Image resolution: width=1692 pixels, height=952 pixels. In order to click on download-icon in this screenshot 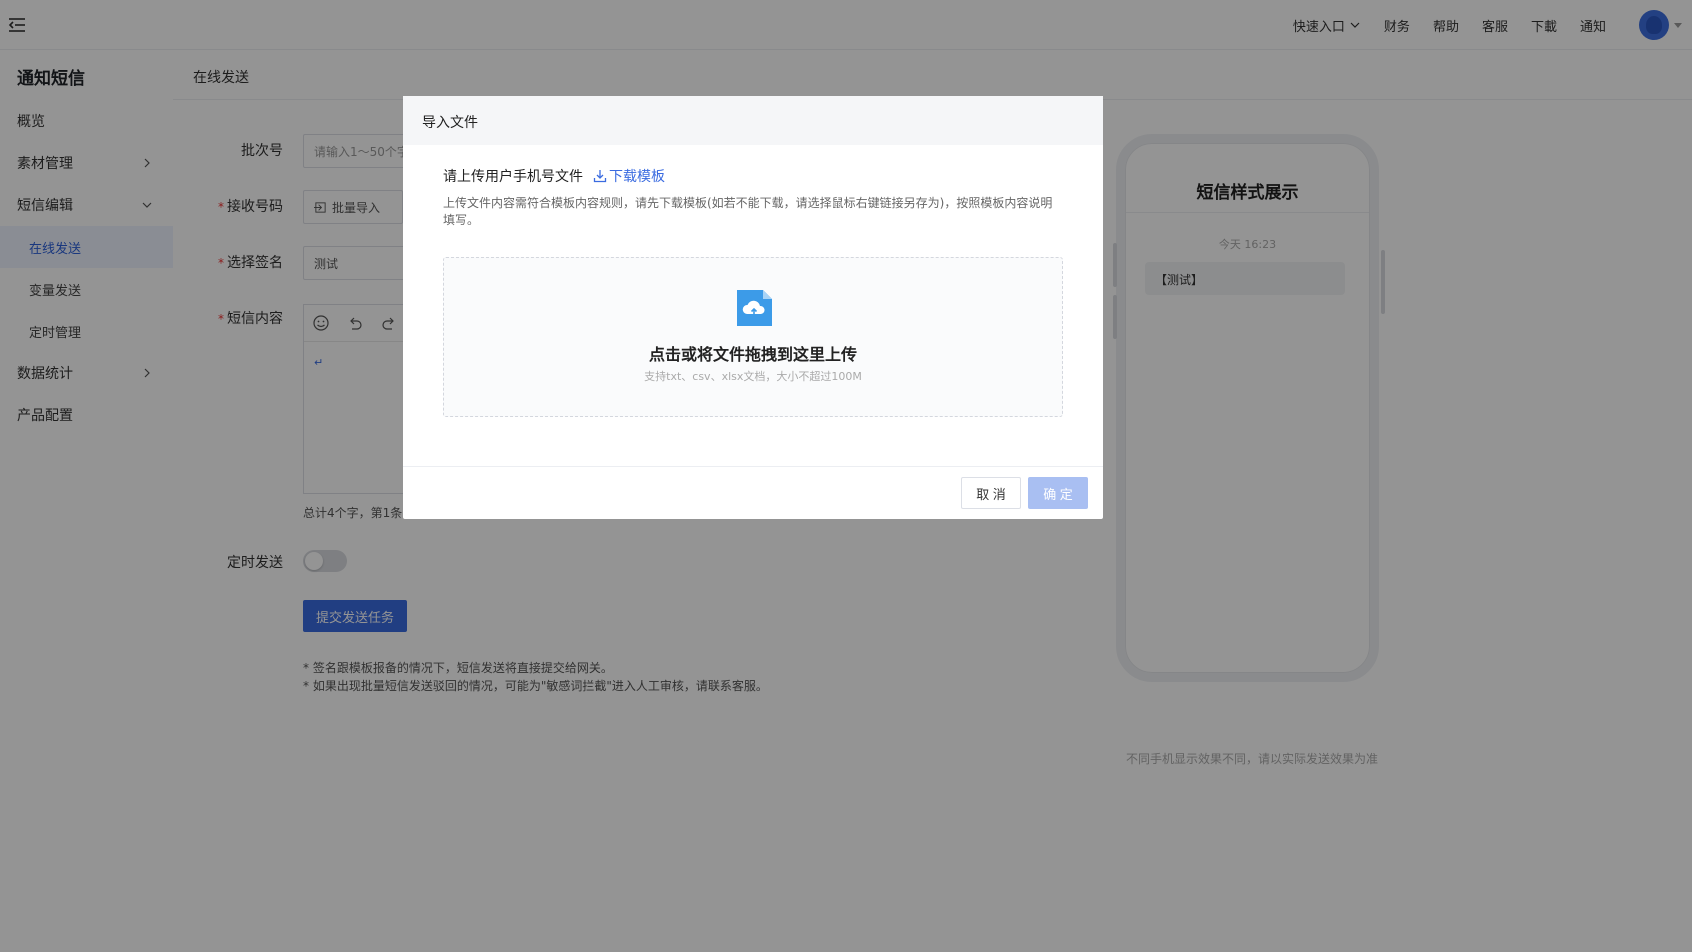, I will do `click(600, 176)`.